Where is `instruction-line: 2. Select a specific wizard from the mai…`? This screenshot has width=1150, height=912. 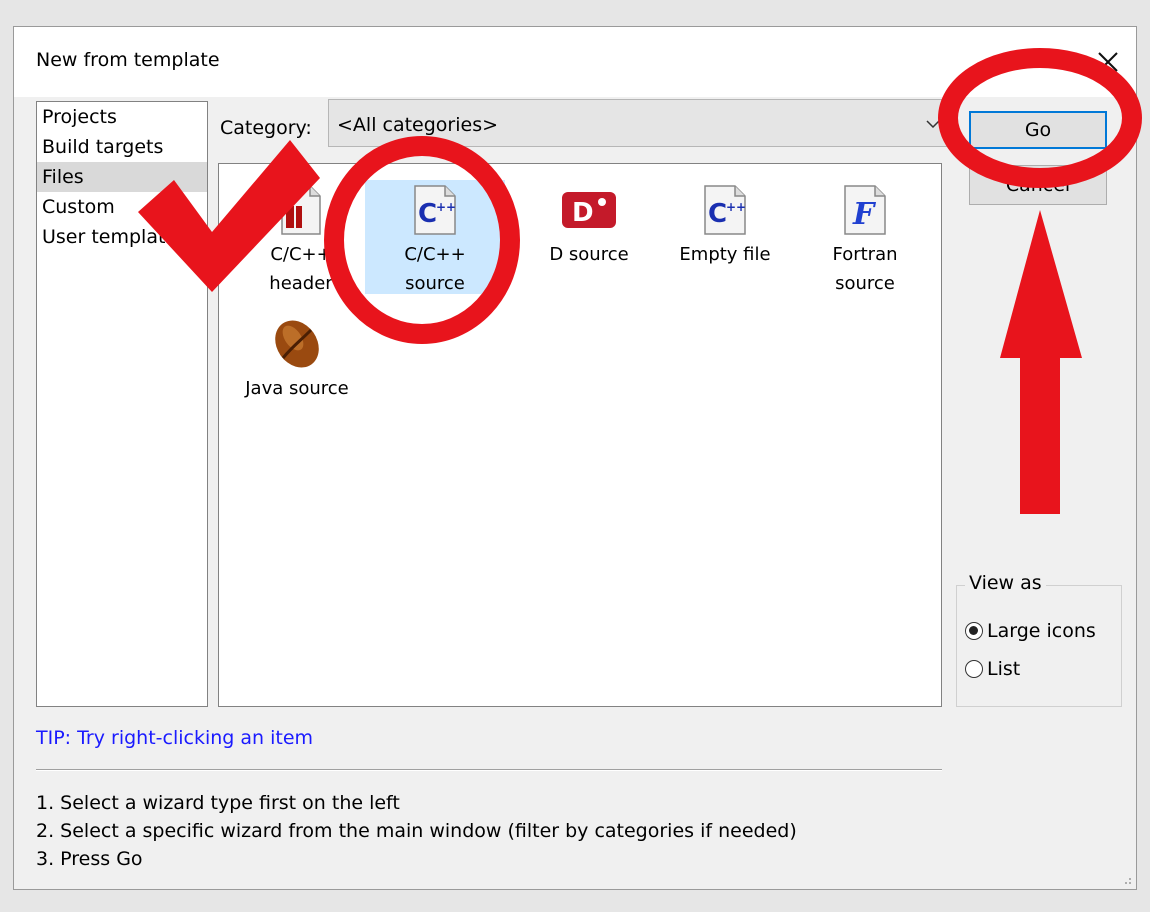
instruction-line: 2. Select a specific wizard from the mai… is located at coordinates (416, 831).